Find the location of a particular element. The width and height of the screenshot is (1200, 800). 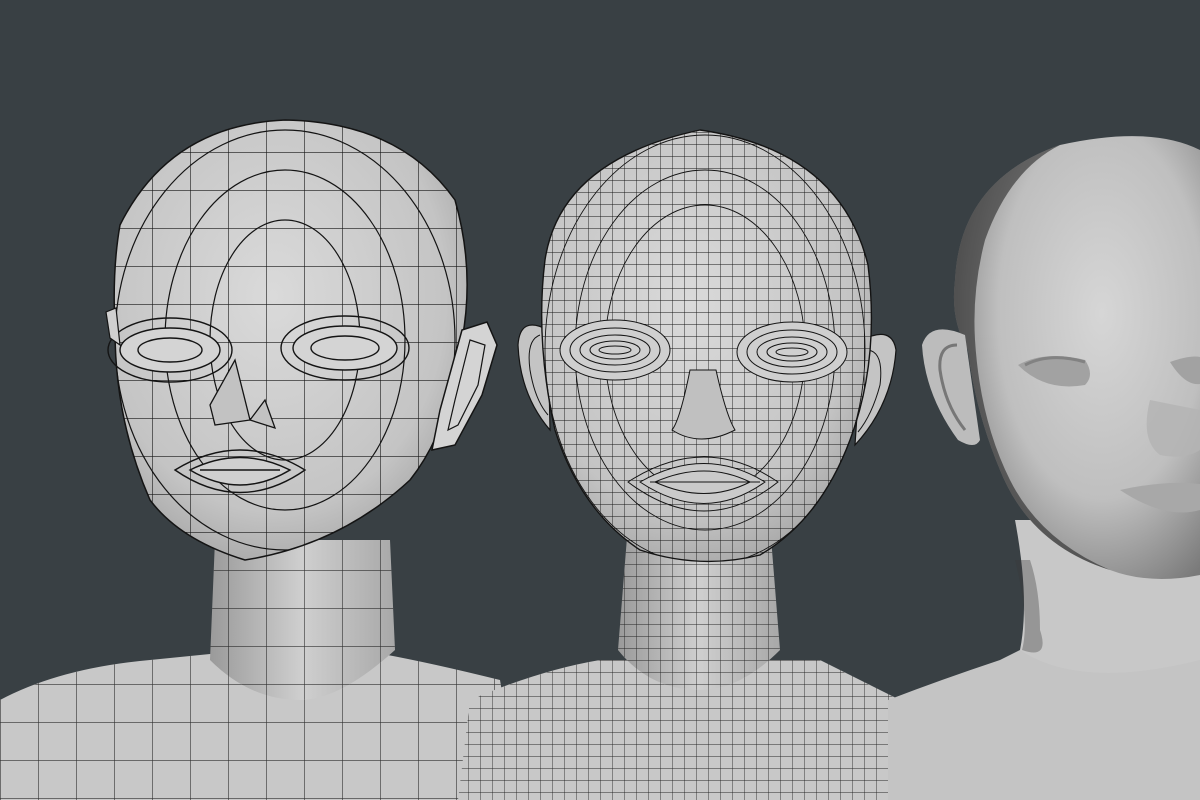

high-poly-eye-right is located at coordinates (792, 352).